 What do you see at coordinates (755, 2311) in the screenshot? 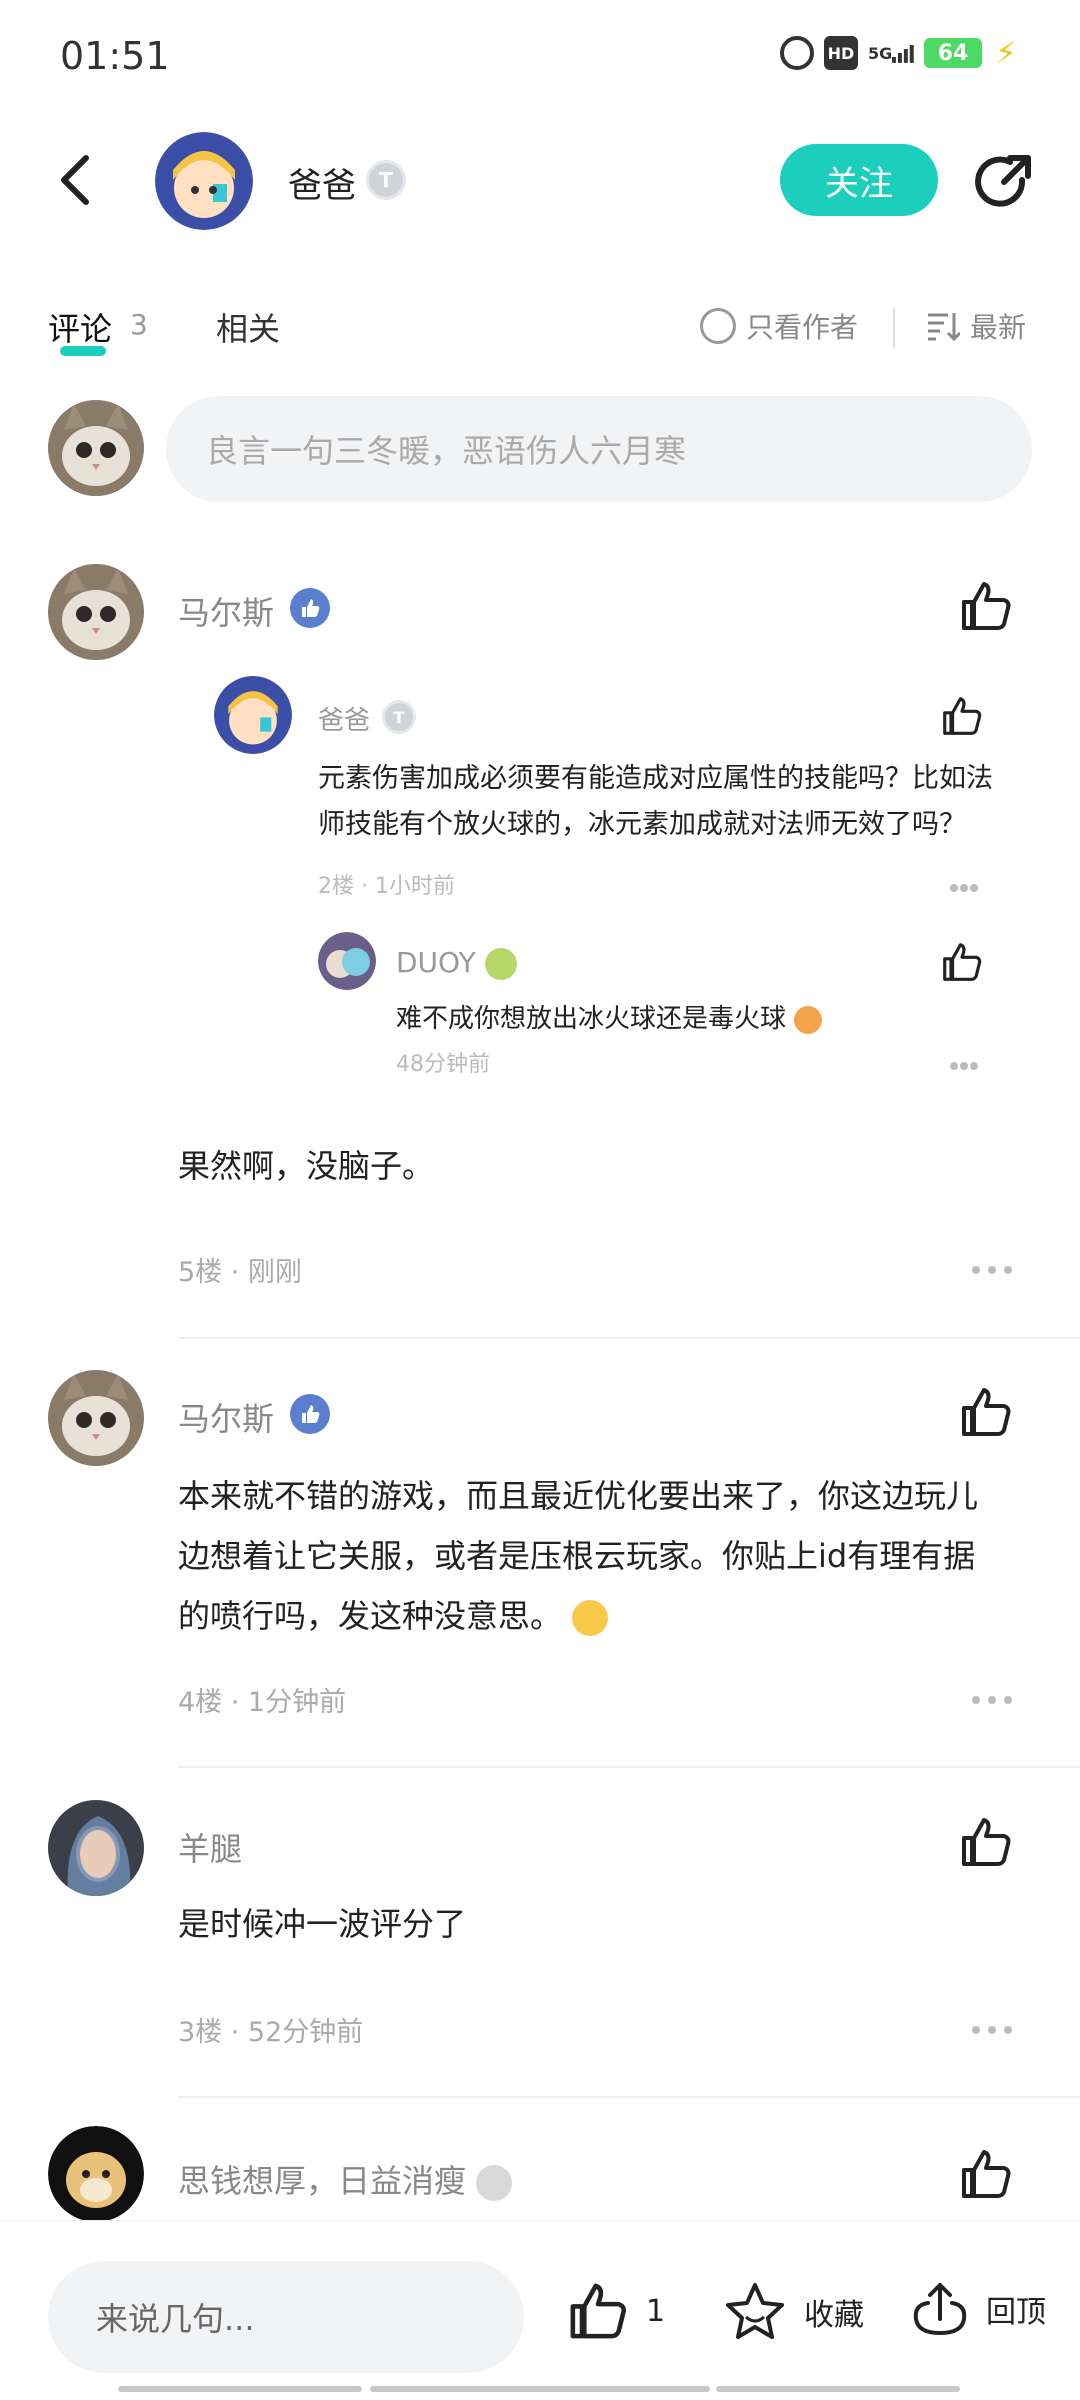
I see `star-icon` at bounding box center [755, 2311].